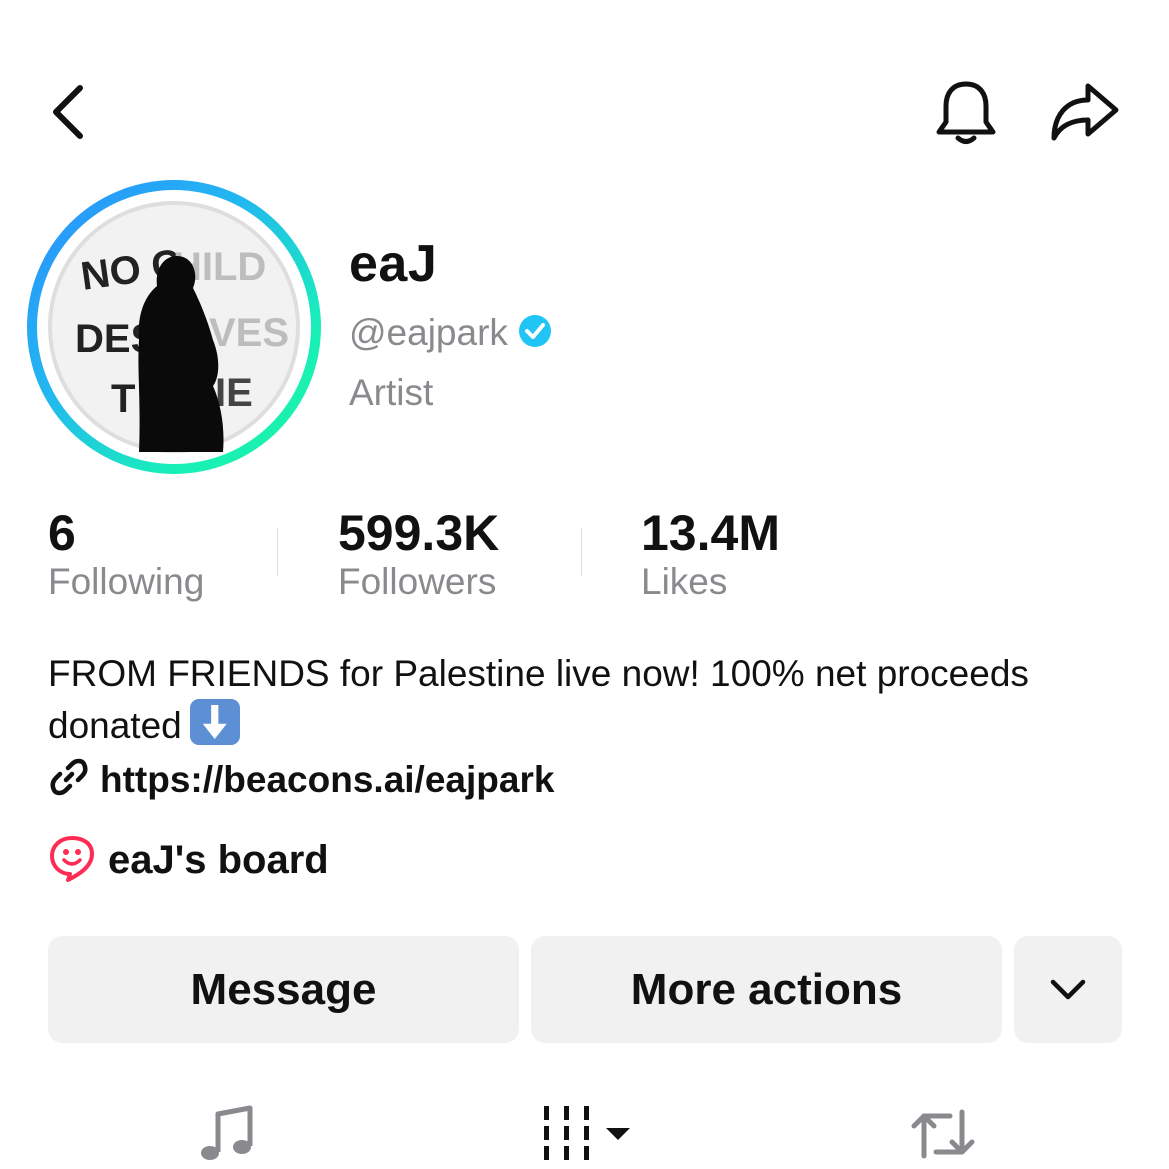  I want to click on avatar-image: NO C HILD DES VES T IE, so click(174, 327).